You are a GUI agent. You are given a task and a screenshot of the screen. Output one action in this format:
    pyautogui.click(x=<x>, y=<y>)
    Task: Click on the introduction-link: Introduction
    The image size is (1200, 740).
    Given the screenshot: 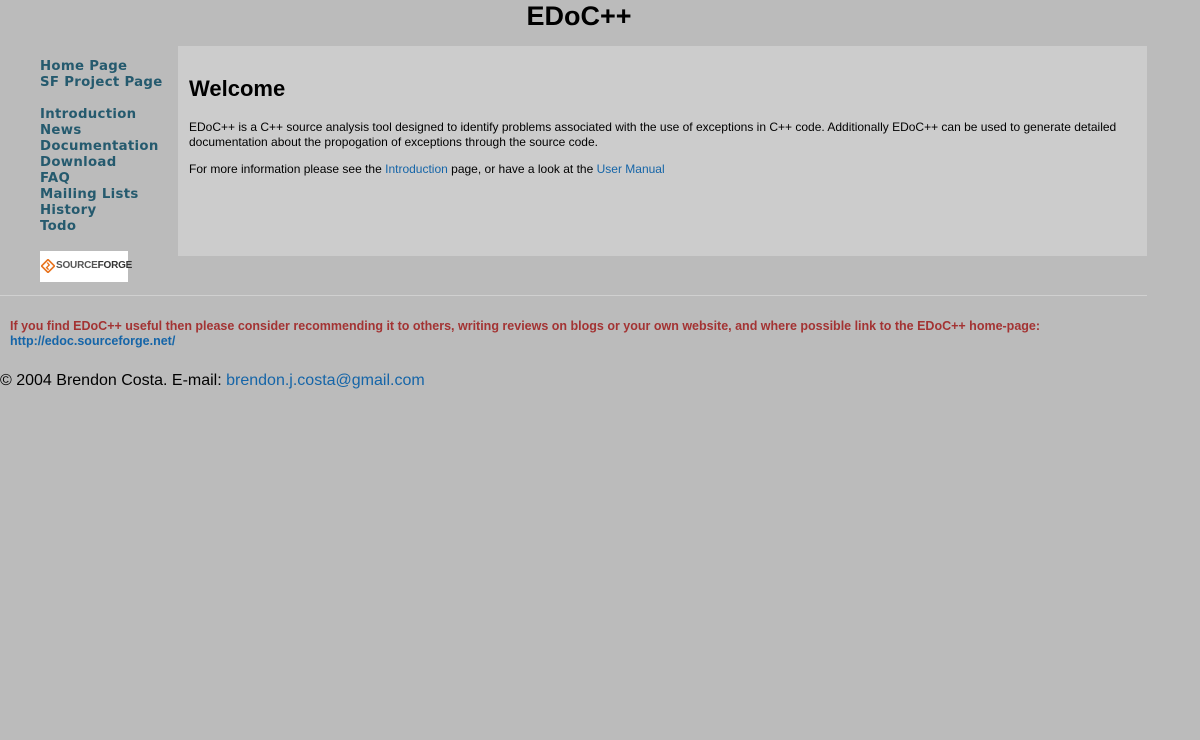 What is the action you would take?
    pyautogui.click(x=416, y=169)
    